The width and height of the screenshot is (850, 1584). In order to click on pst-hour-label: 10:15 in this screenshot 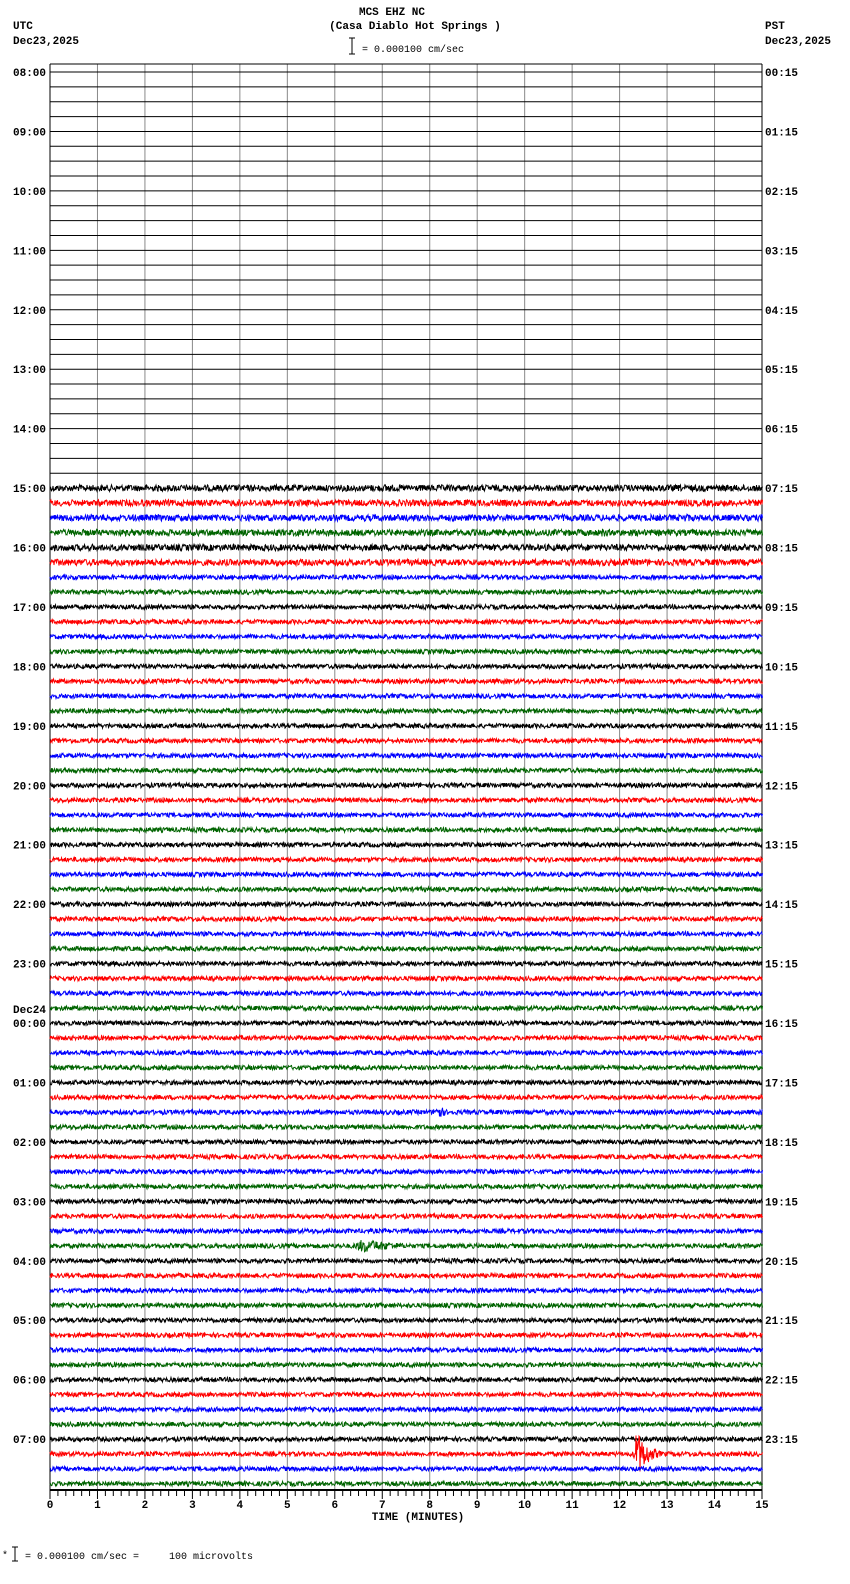, I will do `click(781, 668)`.